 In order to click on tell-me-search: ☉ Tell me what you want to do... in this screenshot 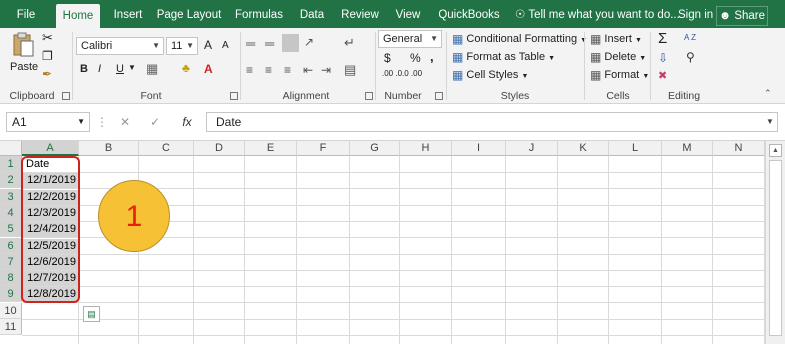, I will do `click(597, 14)`.